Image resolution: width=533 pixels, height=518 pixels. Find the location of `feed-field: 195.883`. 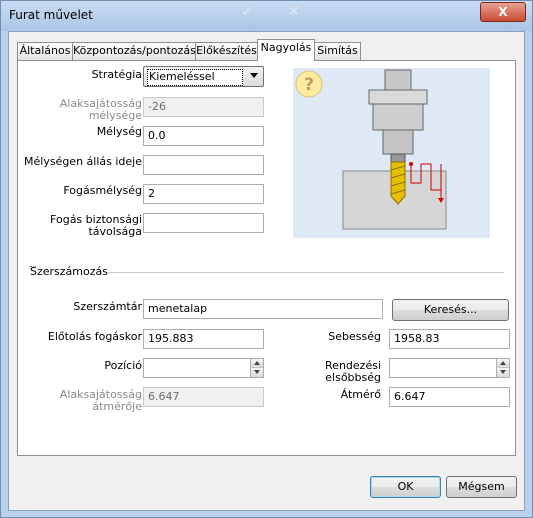

feed-field: 195.883 is located at coordinates (203, 339).